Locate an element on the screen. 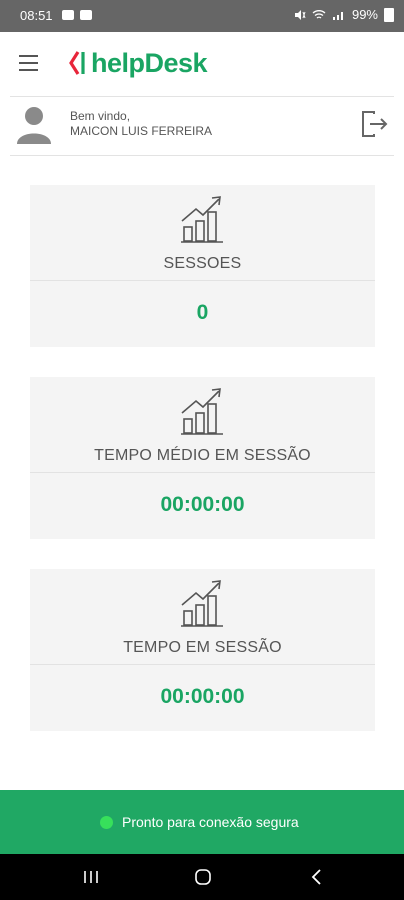 This screenshot has height=900, width=404. recent-apps-icon is located at coordinates (91, 877).